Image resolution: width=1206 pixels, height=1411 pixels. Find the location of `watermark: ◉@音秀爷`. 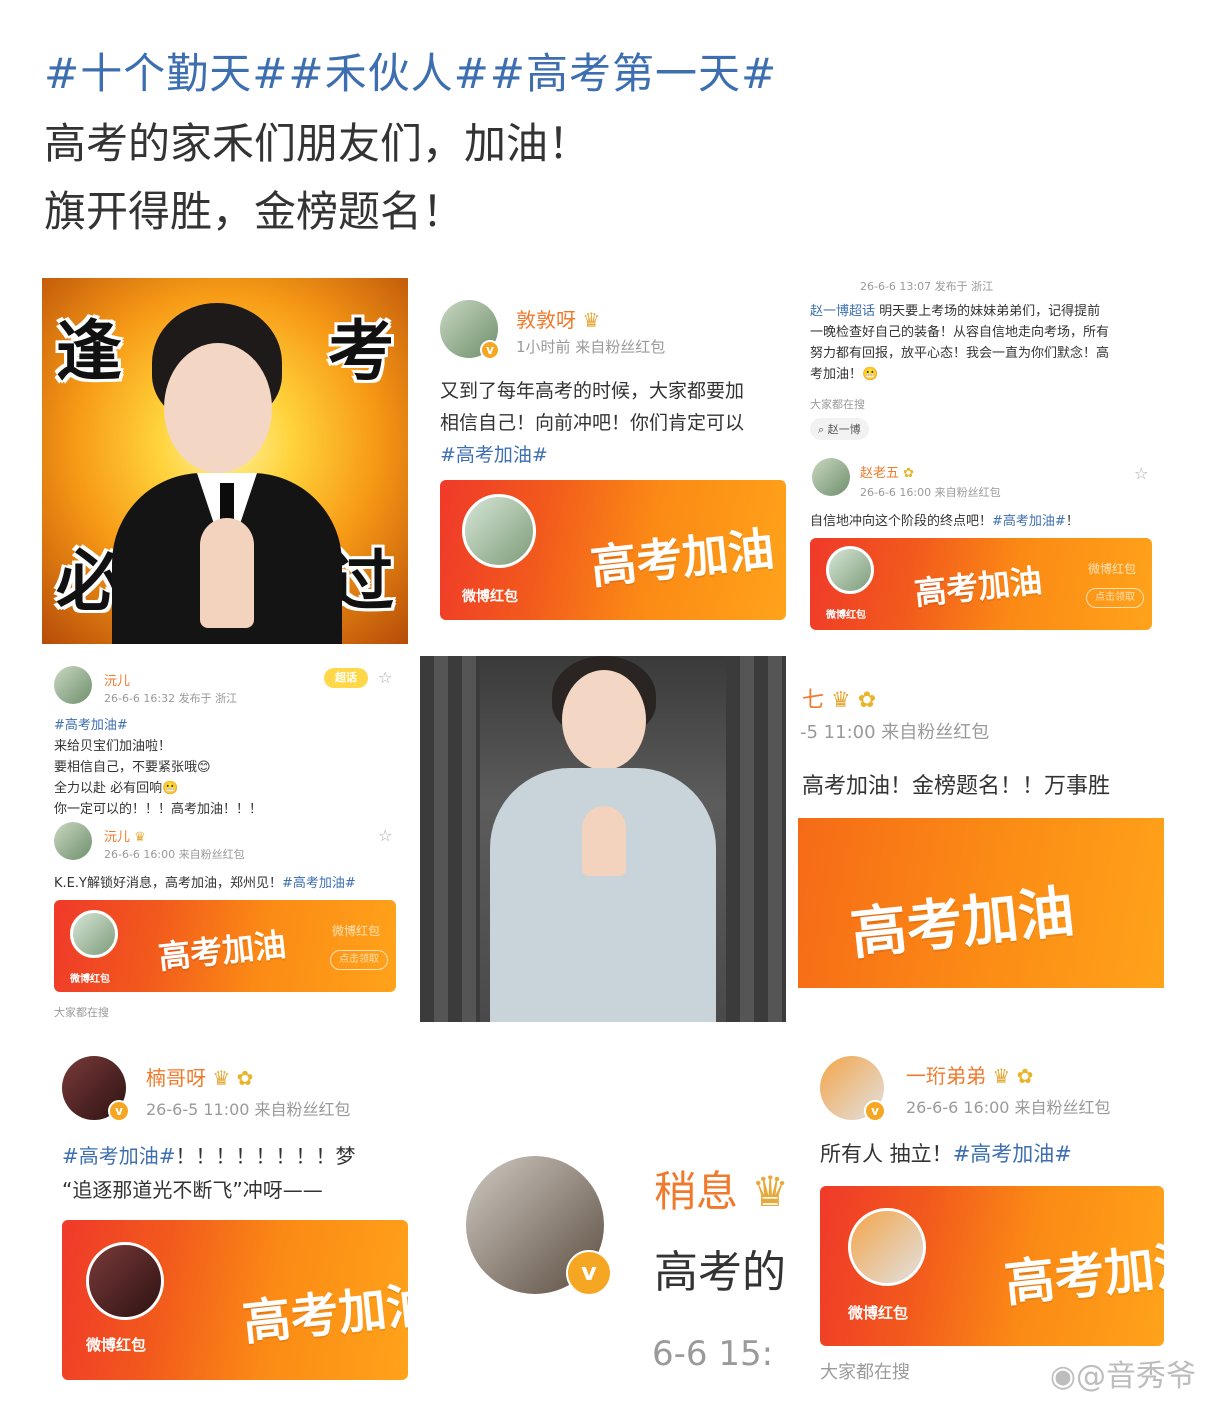

watermark: ◉@音秀爷 is located at coordinates (1122, 1376).